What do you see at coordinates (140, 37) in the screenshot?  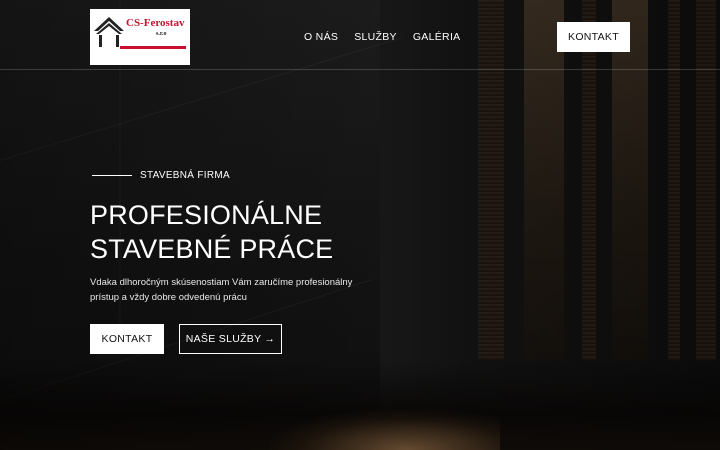 I see `site-logo: CS-Ferostav s.r.o` at bounding box center [140, 37].